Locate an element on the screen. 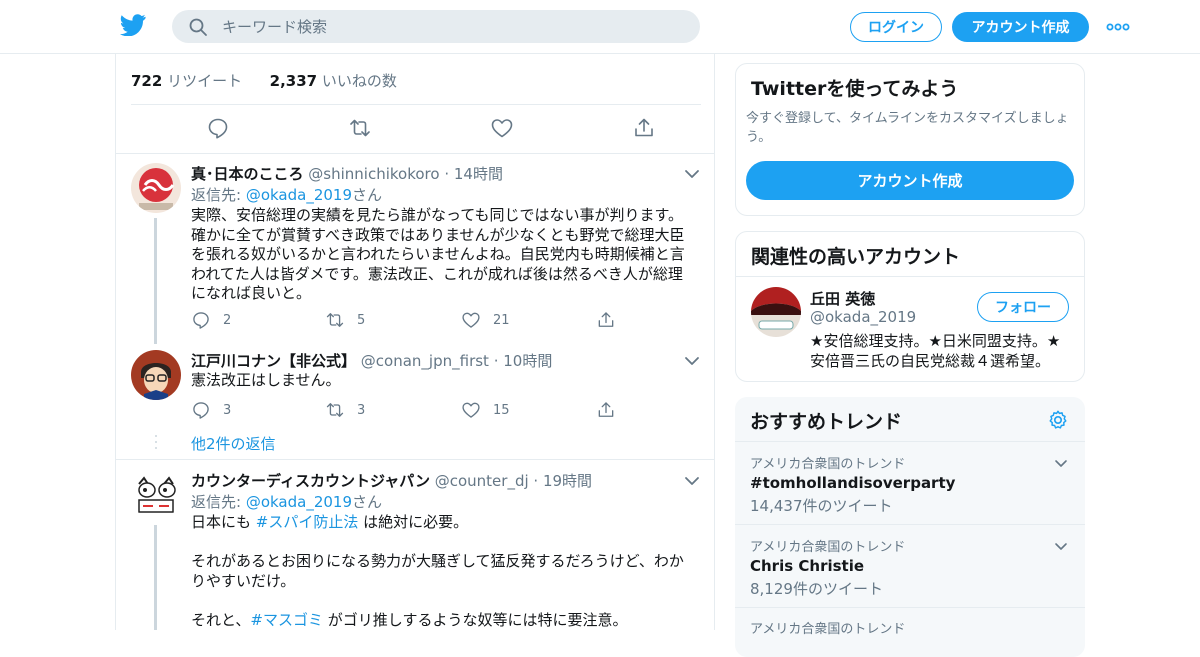 This screenshot has width=1200, height=657. signup-card-description: 今すぐ登録して、タイムラインをカスタマイズしましょう。 is located at coordinates (907, 128).